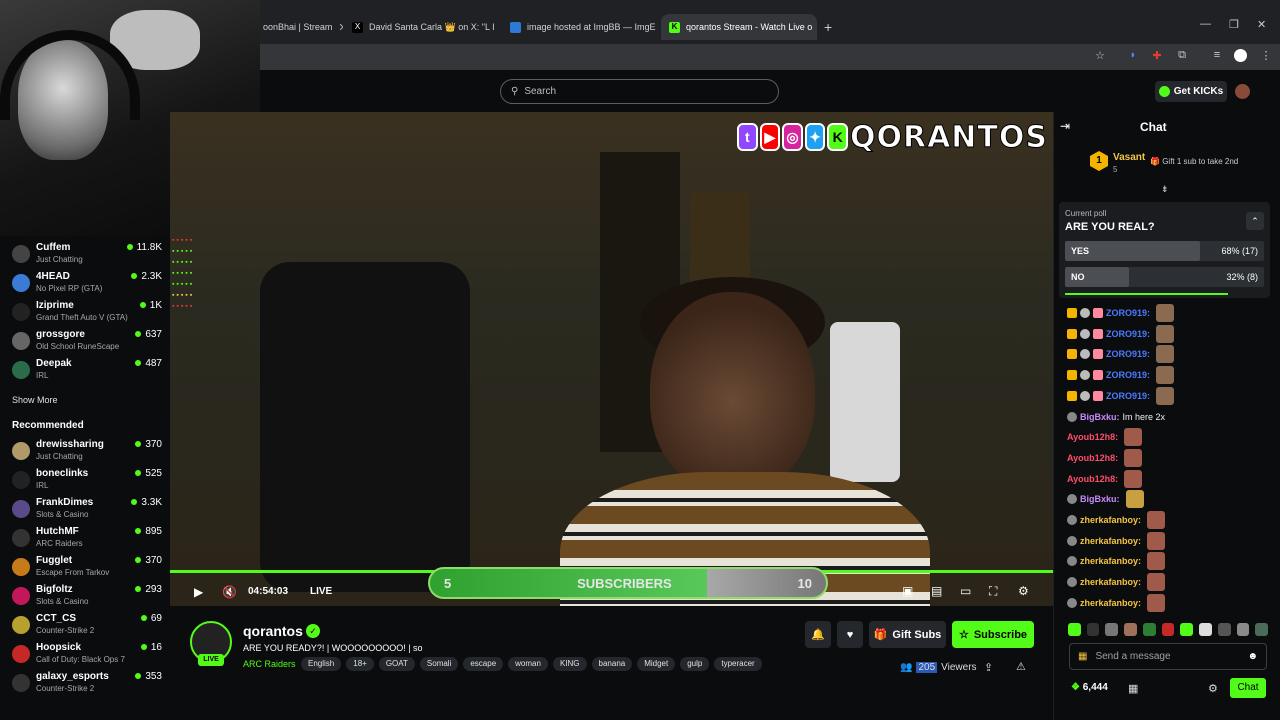 This screenshot has width=1280, height=720. Describe the element at coordinates (269, 664) in the screenshot. I see `stream-category: ARC Raiders` at that location.